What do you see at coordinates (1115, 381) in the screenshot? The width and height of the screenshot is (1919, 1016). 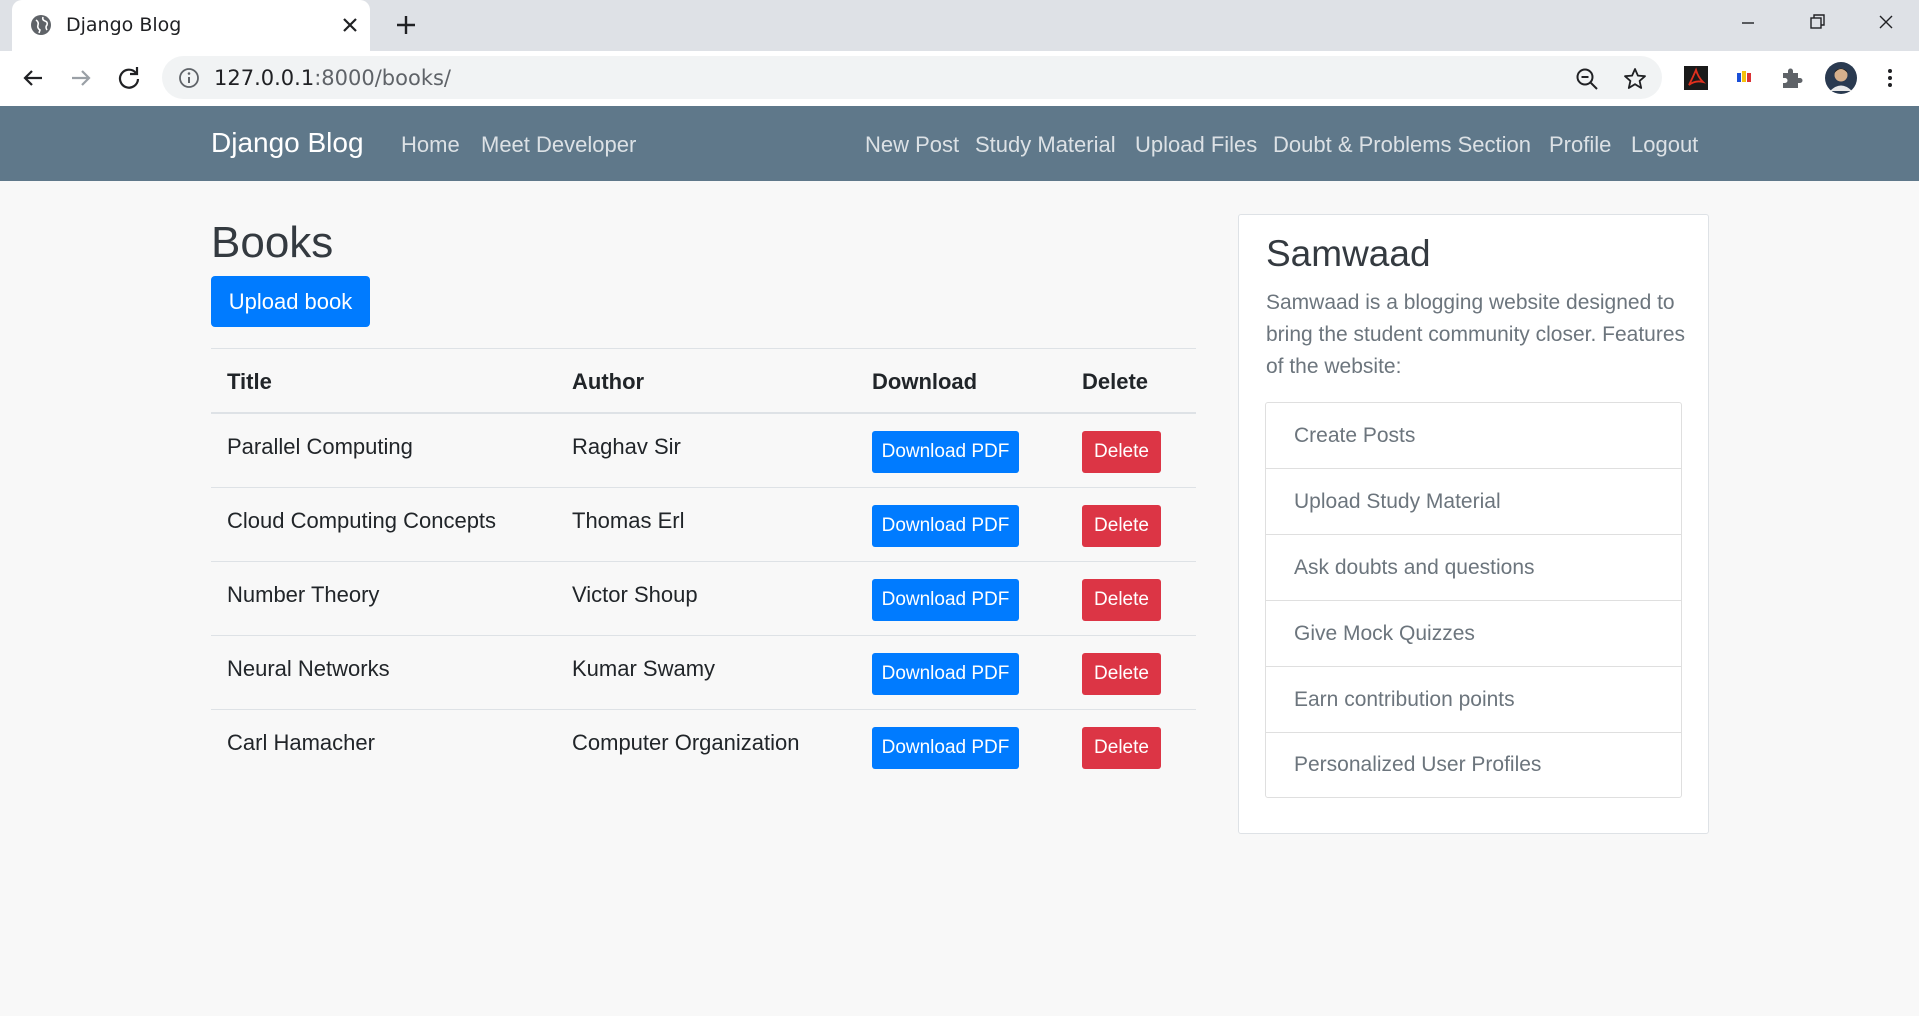 I see `column-header-delete: Delete` at bounding box center [1115, 381].